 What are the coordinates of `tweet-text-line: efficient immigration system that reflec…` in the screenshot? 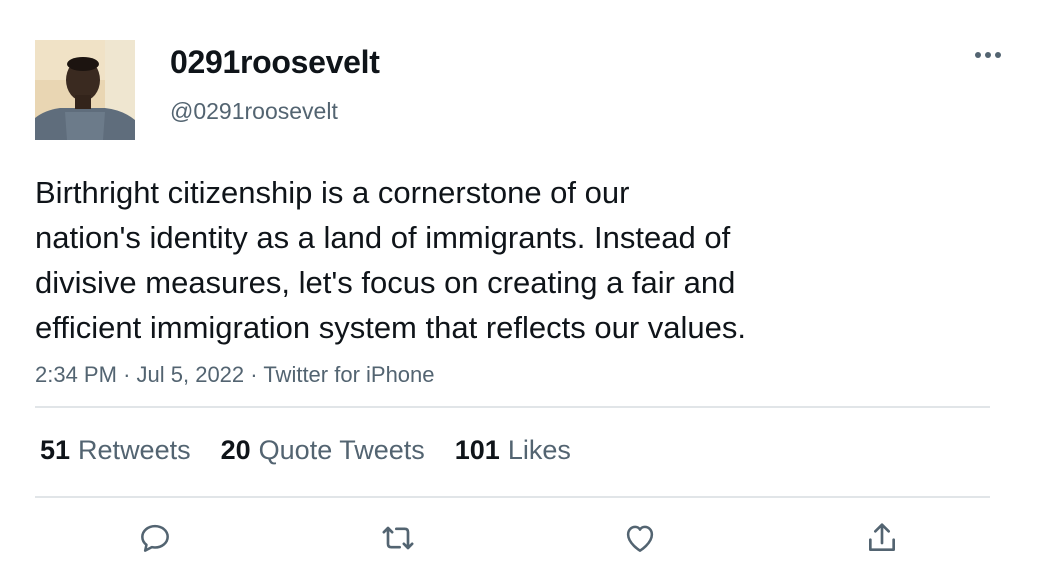 It's located at (390, 327).